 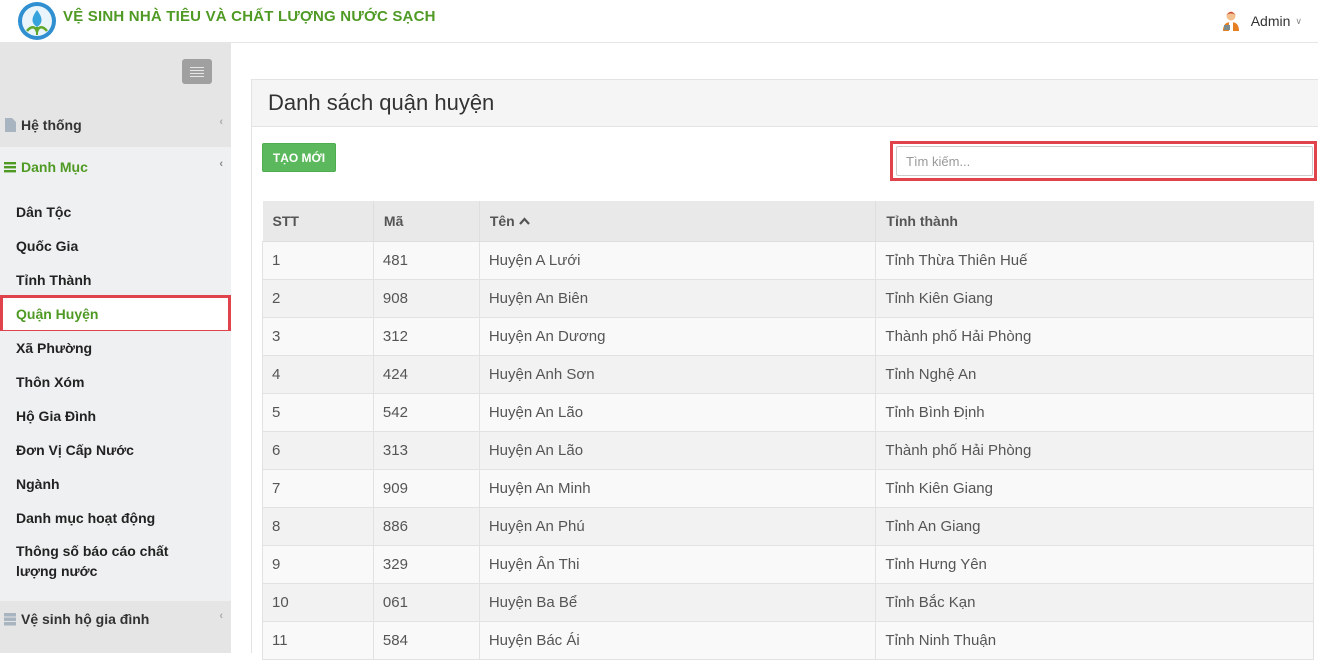 I want to click on user-name: Admin, so click(x=1271, y=21).